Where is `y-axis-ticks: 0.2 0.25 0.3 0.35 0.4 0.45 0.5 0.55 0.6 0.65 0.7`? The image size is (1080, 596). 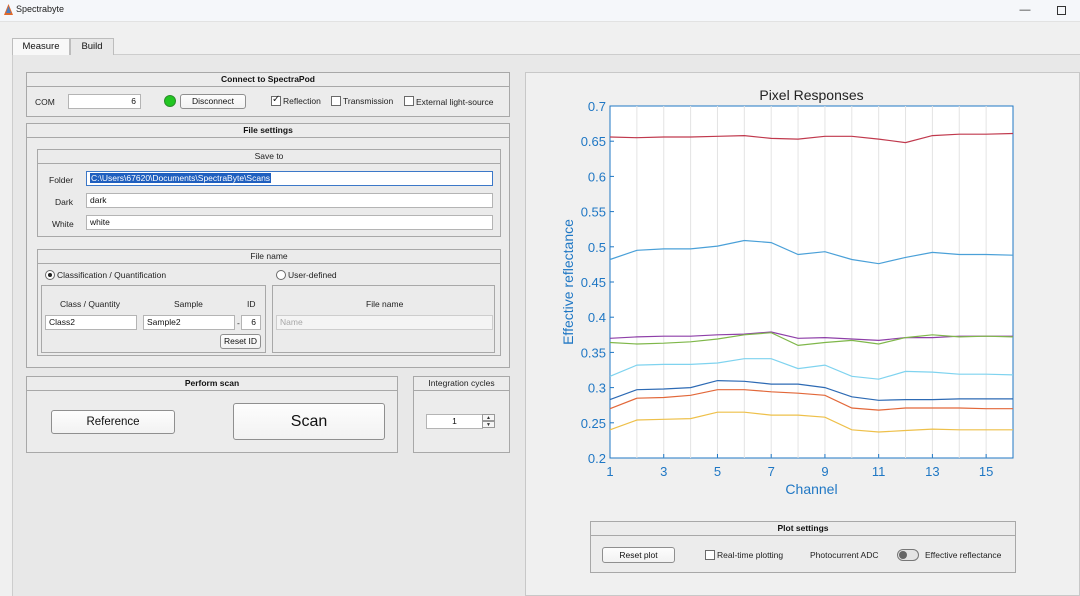
y-axis-ticks: 0.2 0.25 0.3 0.35 0.4 0.45 0.5 0.55 0.6 0.65 0.7 is located at coordinates (597, 282).